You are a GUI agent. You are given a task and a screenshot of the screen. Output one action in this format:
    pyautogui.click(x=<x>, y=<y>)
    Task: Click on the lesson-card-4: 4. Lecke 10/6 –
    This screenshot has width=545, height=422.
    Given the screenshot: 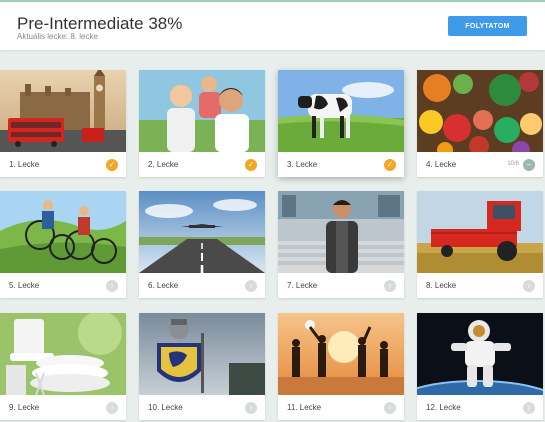 What is the action you would take?
    pyautogui.click(x=480, y=123)
    